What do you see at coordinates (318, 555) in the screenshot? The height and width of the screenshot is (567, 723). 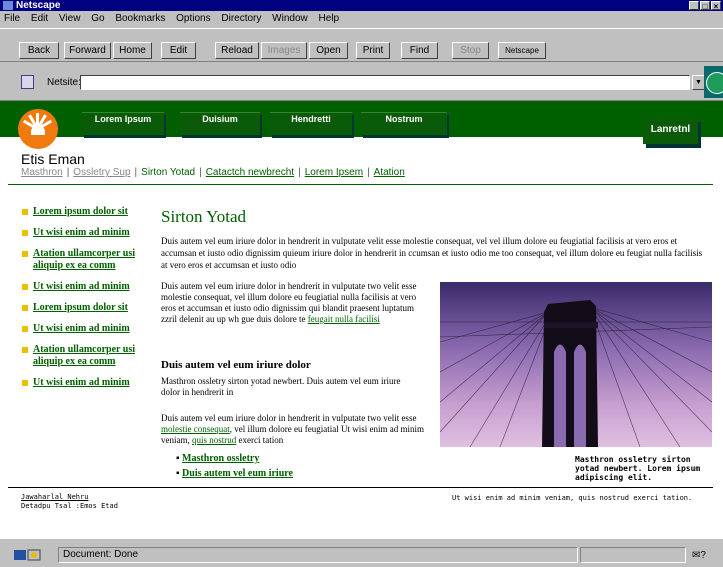 I see `status-text: Document: Done` at bounding box center [318, 555].